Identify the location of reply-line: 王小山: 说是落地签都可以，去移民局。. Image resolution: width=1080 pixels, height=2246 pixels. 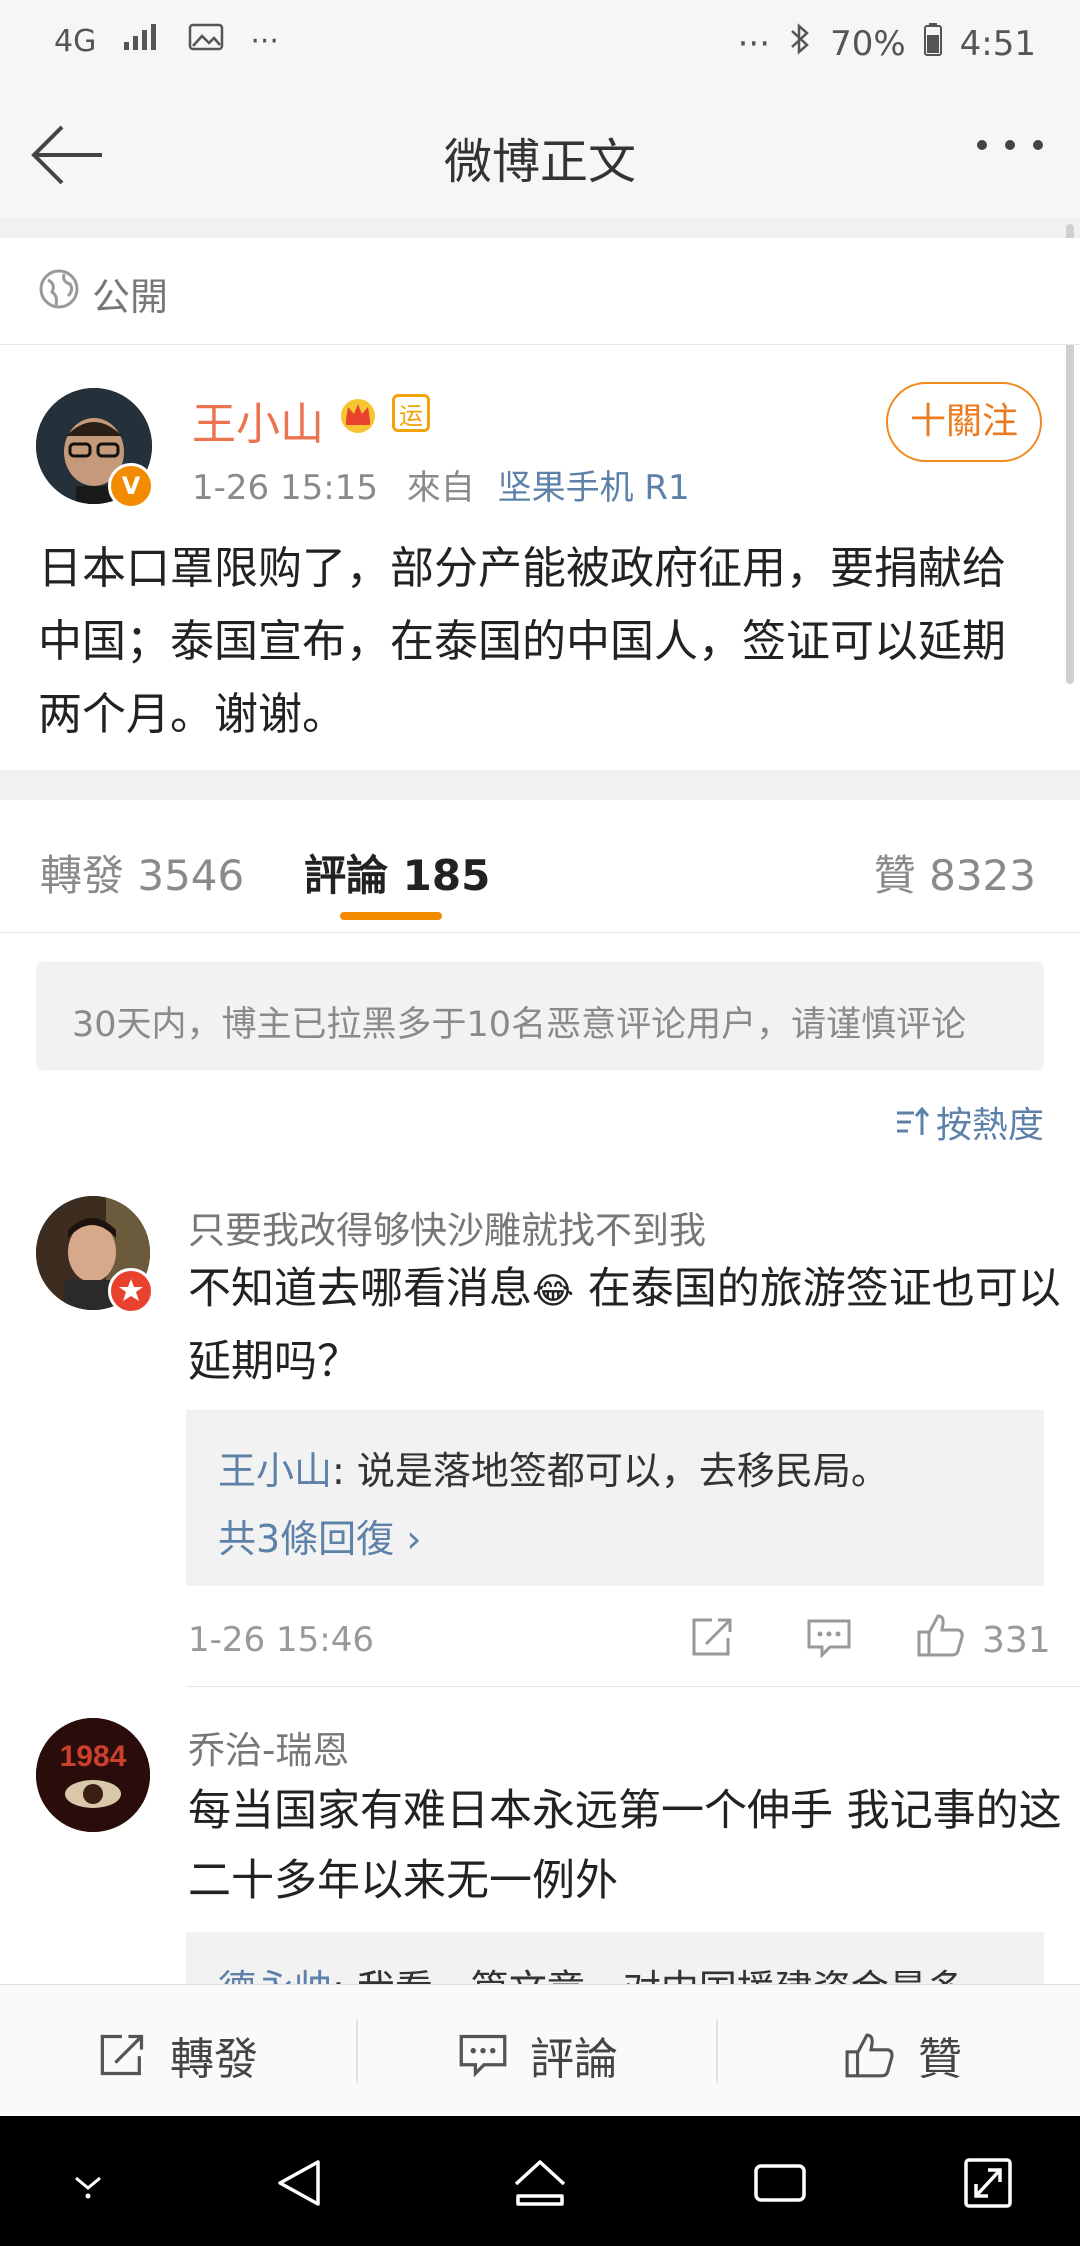
(553, 1467).